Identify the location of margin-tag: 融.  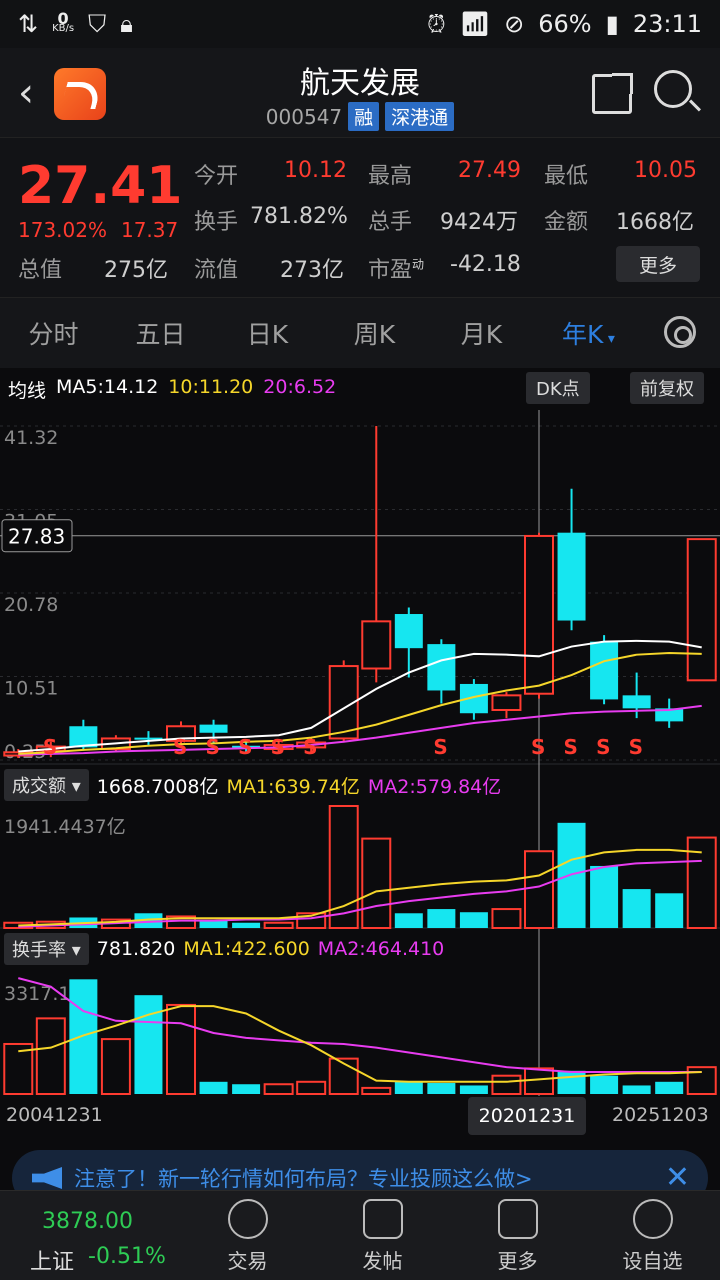
(364, 116).